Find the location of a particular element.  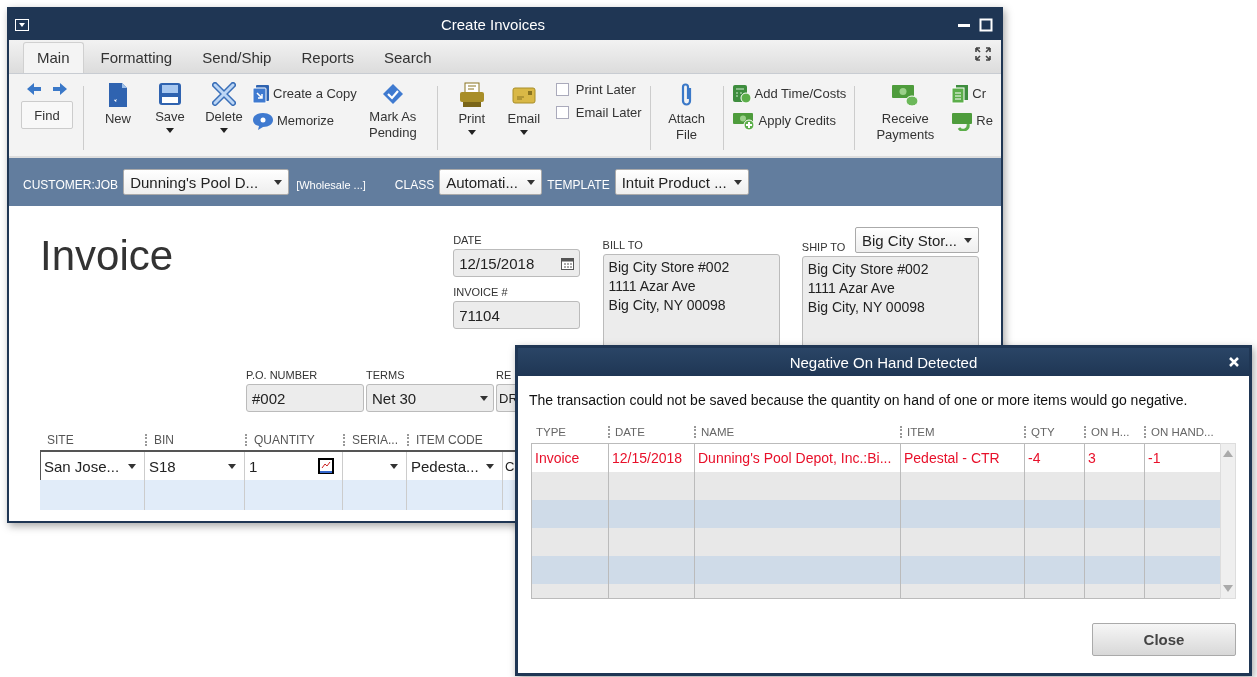

tab: Reports is located at coordinates (327, 58).